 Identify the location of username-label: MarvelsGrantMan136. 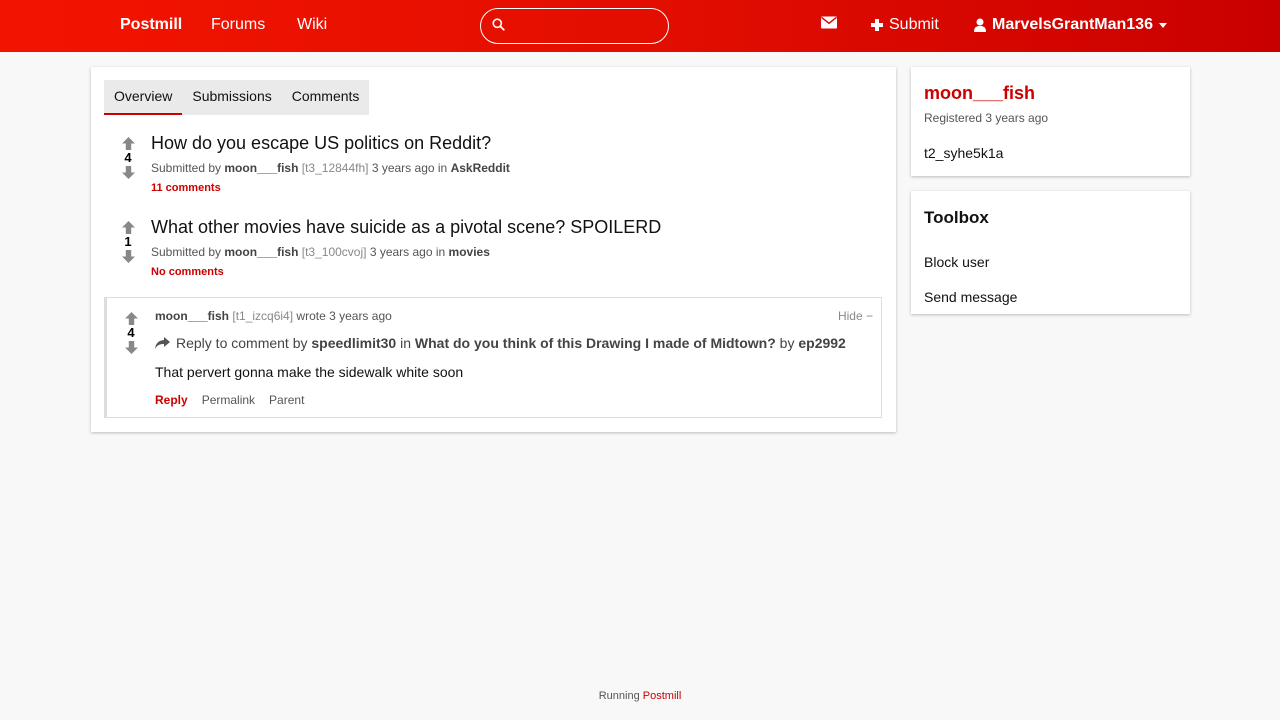
(1072, 24).